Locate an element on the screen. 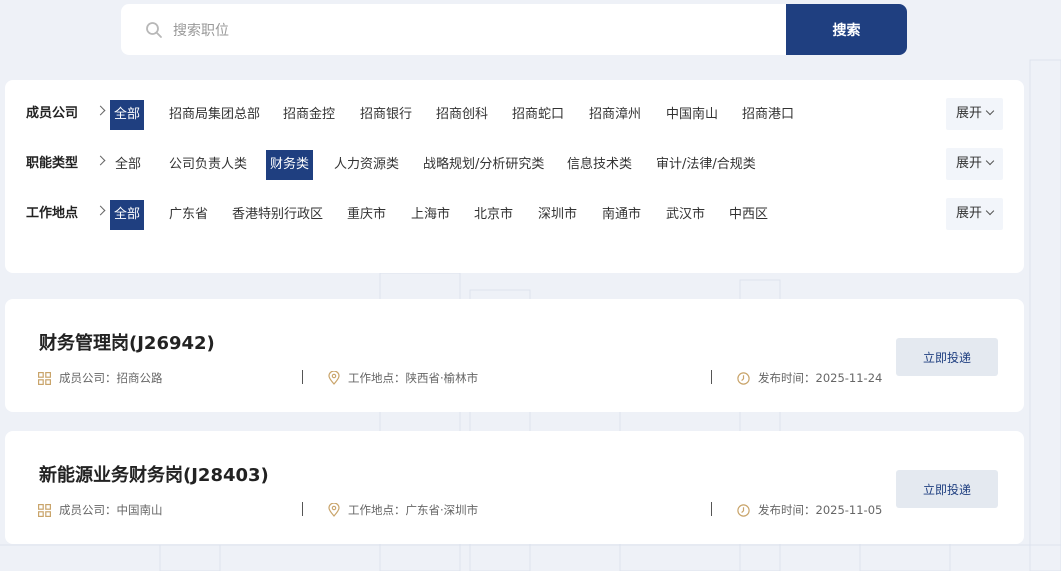 The image size is (1061, 571). filter-label-company: 成员公司 is located at coordinates (52, 113).